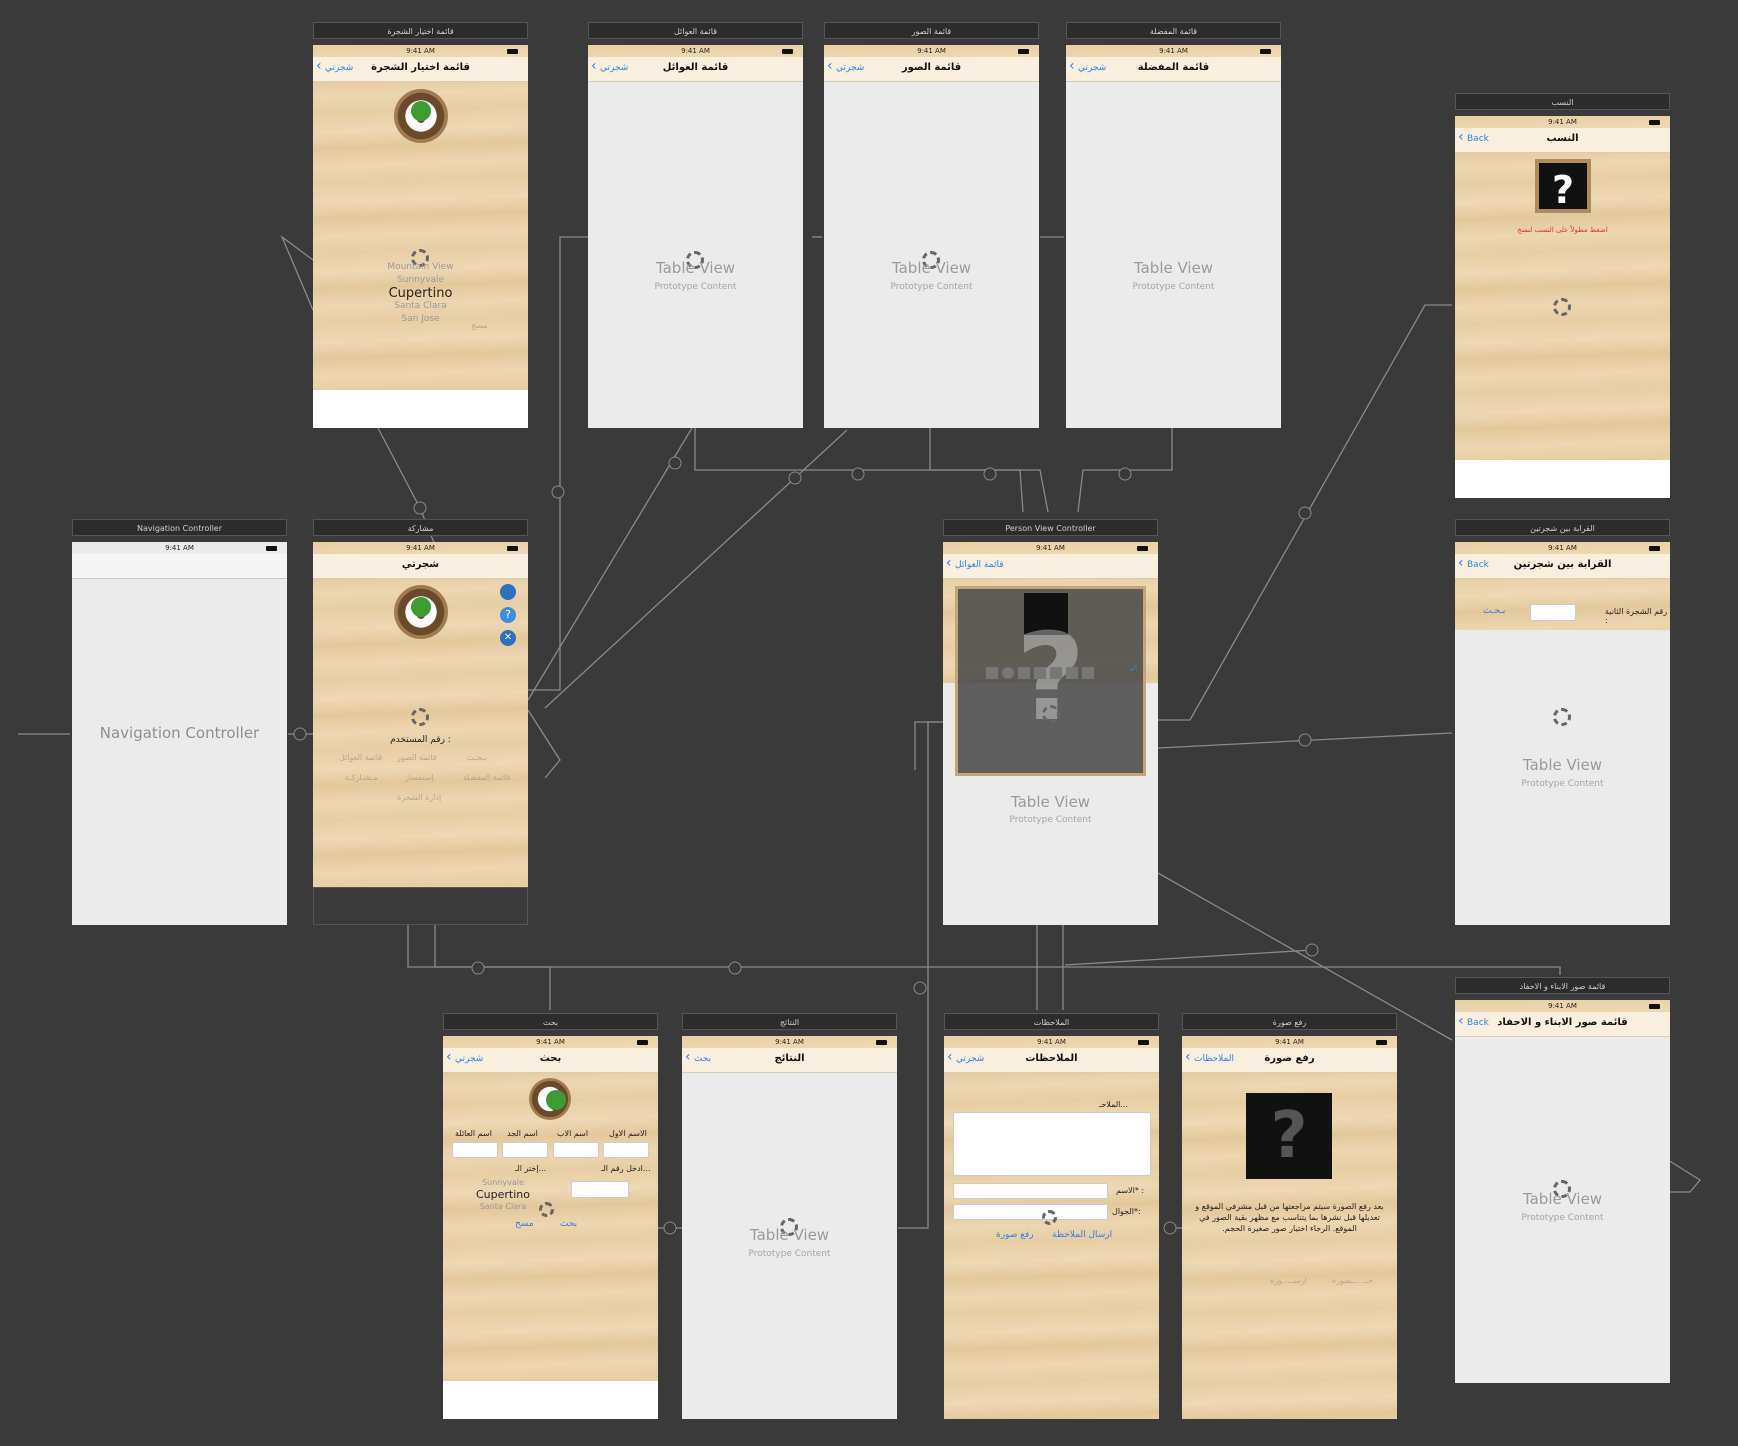  Describe the element at coordinates (974, 563) in the screenshot. I see `back-button: قائمة العوائل` at that location.